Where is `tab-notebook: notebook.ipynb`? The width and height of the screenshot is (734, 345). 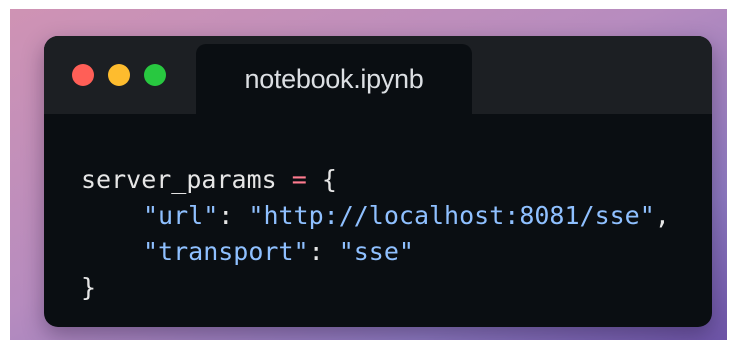 tab-notebook: notebook.ipynb is located at coordinates (334, 79).